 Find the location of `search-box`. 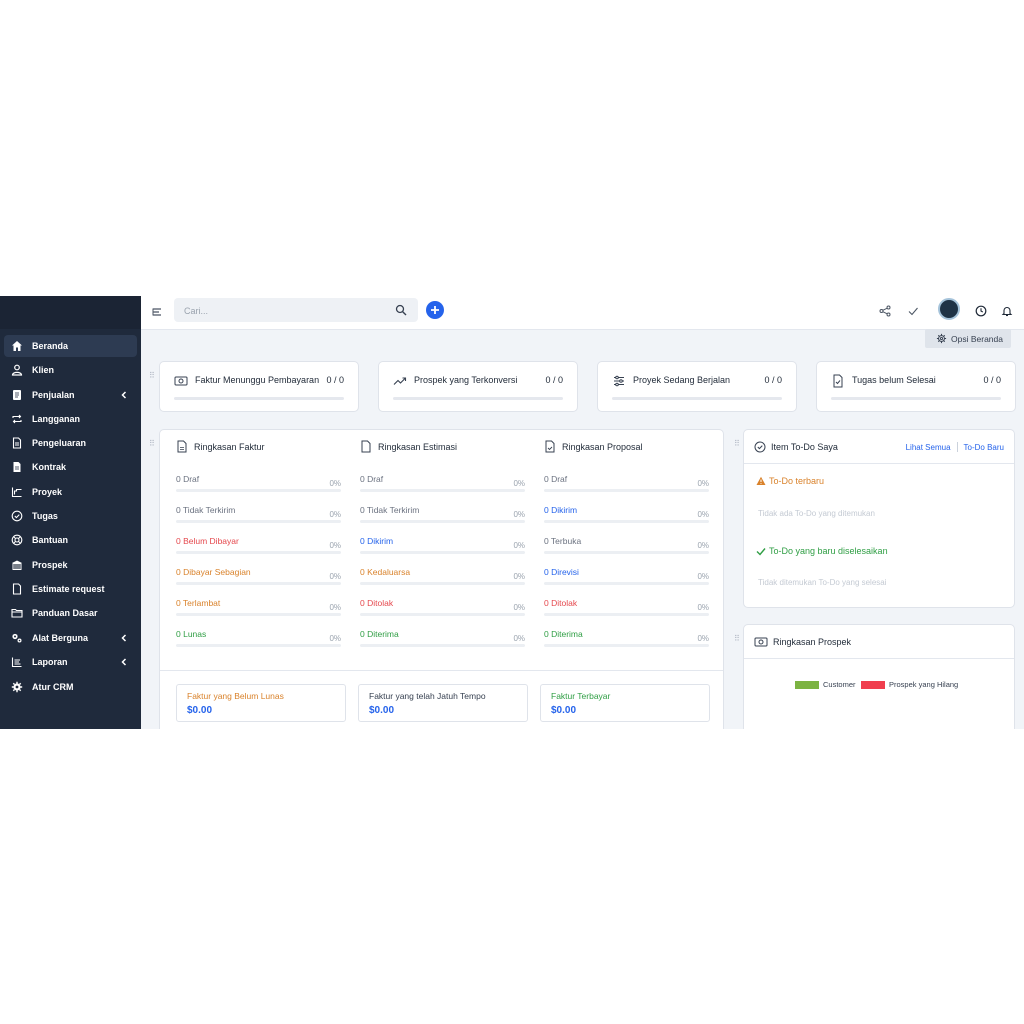

search-box is located at coordinates (296, 310).